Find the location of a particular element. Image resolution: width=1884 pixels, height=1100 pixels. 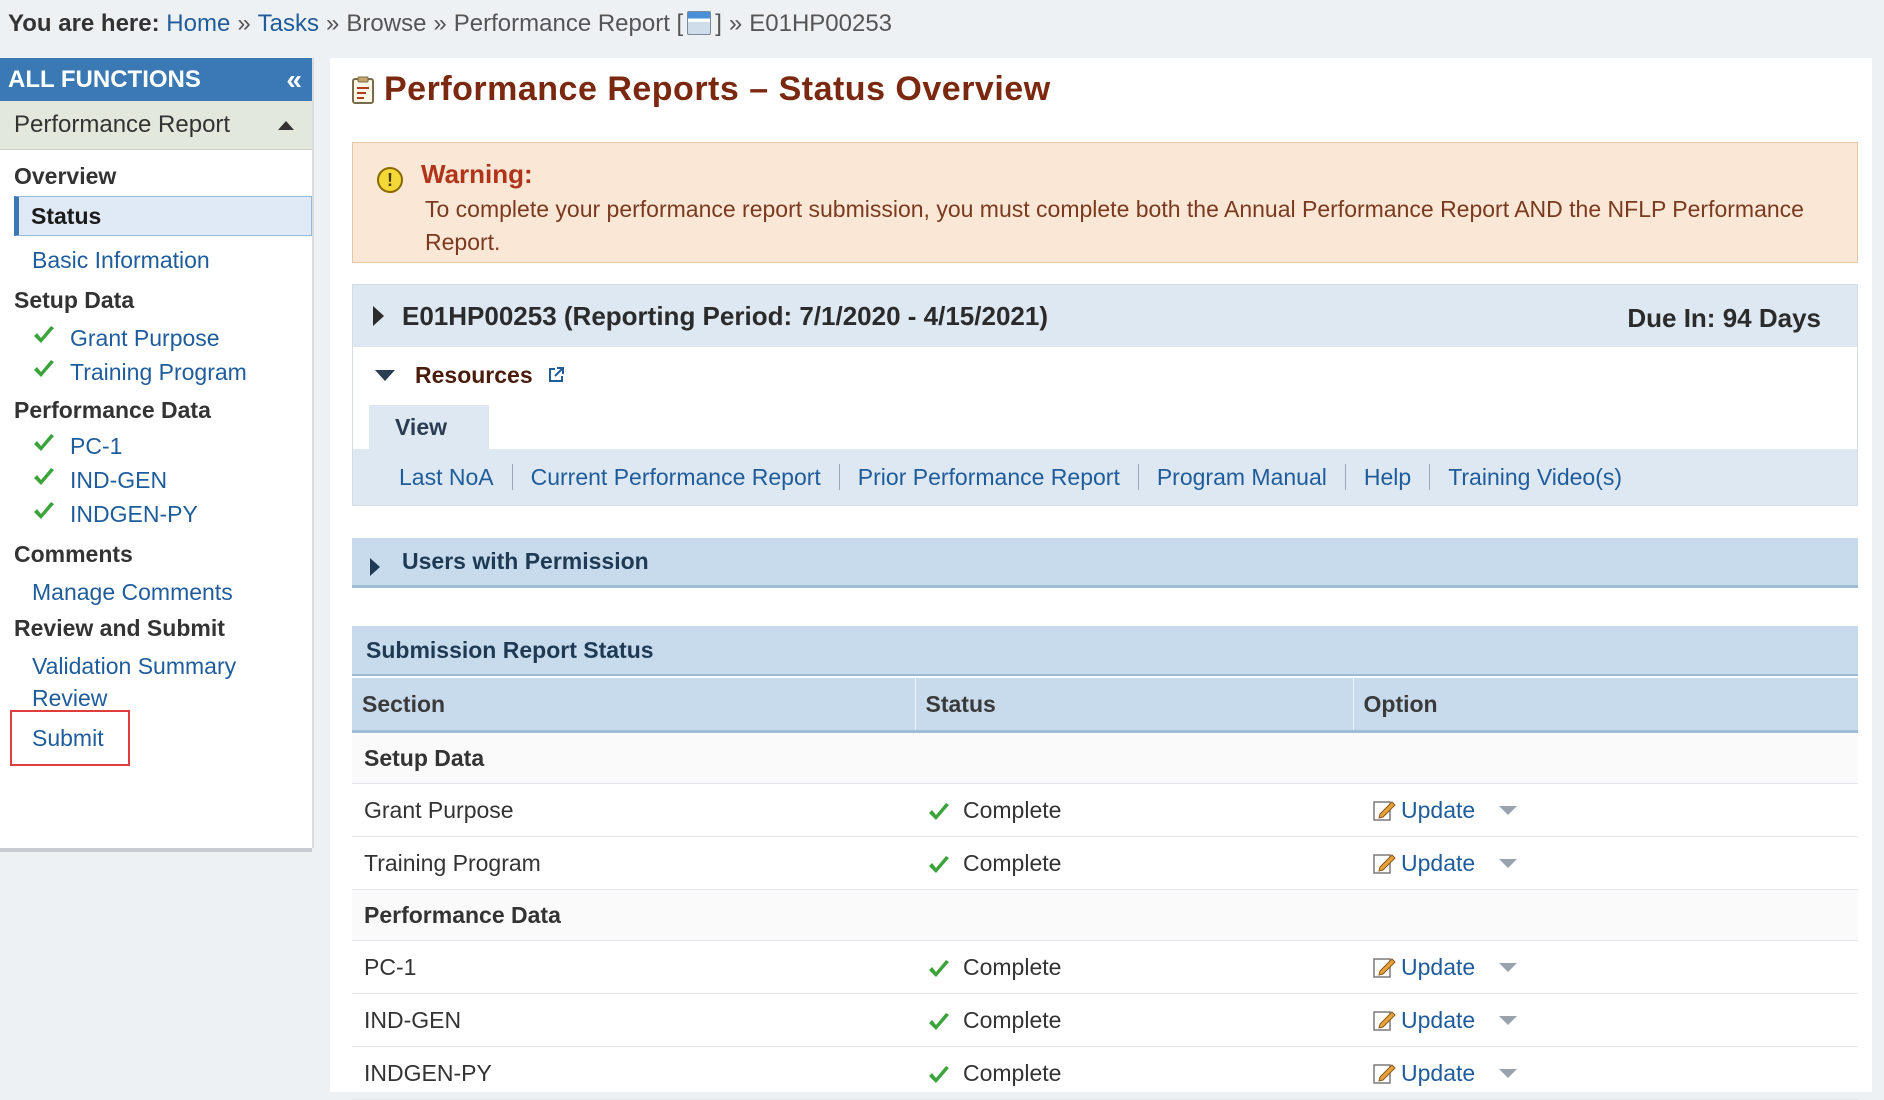

section-cell: Training Program is located at coordinates (633, 863).